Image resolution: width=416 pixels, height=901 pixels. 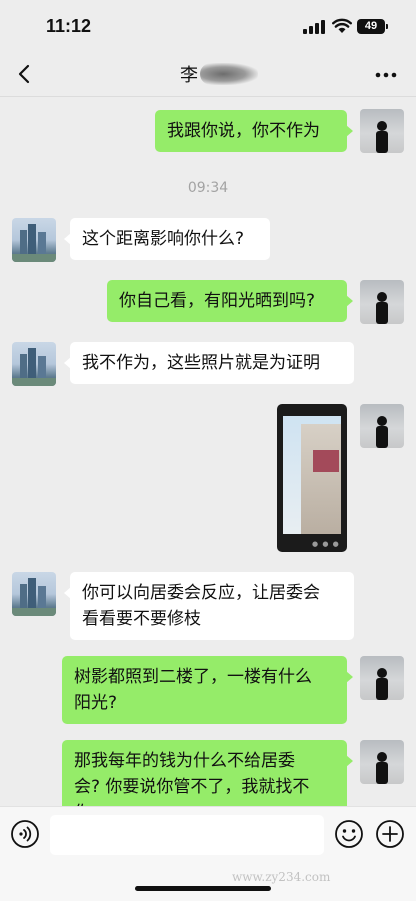 I want to click on wifi-icon, so click(x=342, y=25).